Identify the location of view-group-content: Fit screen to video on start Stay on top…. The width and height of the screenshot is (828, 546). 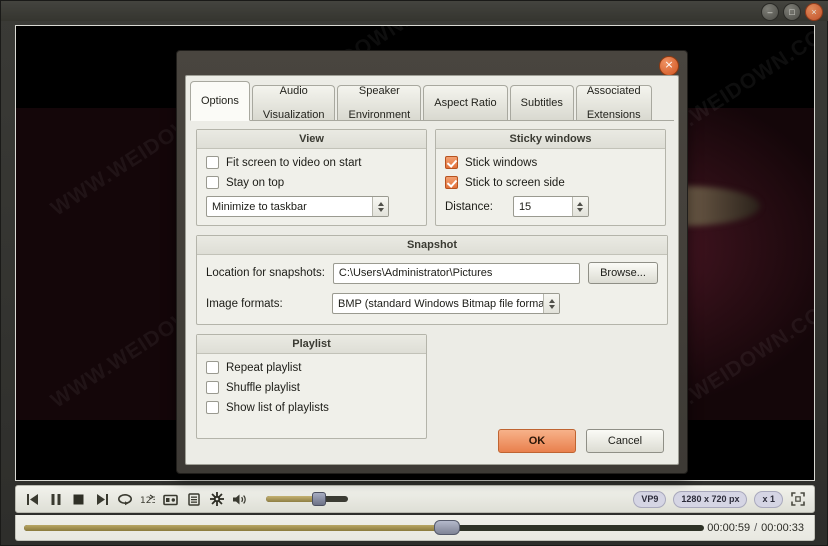
(311, 187).